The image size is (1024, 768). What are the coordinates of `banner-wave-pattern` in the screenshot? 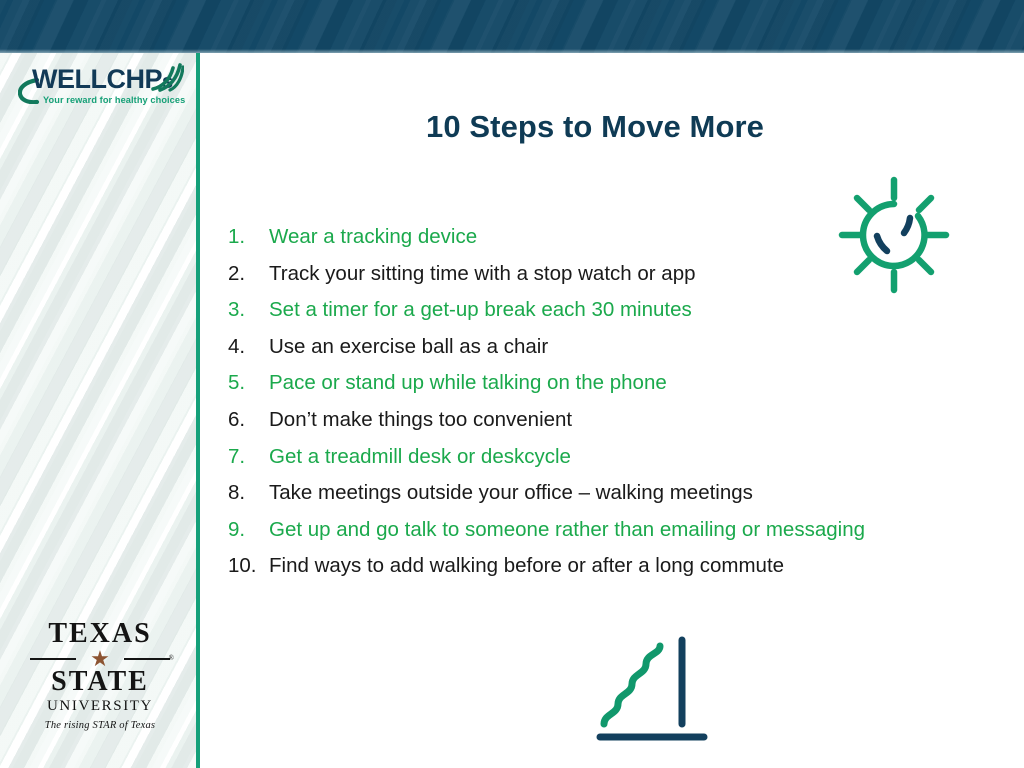 It's located at (512, 26).